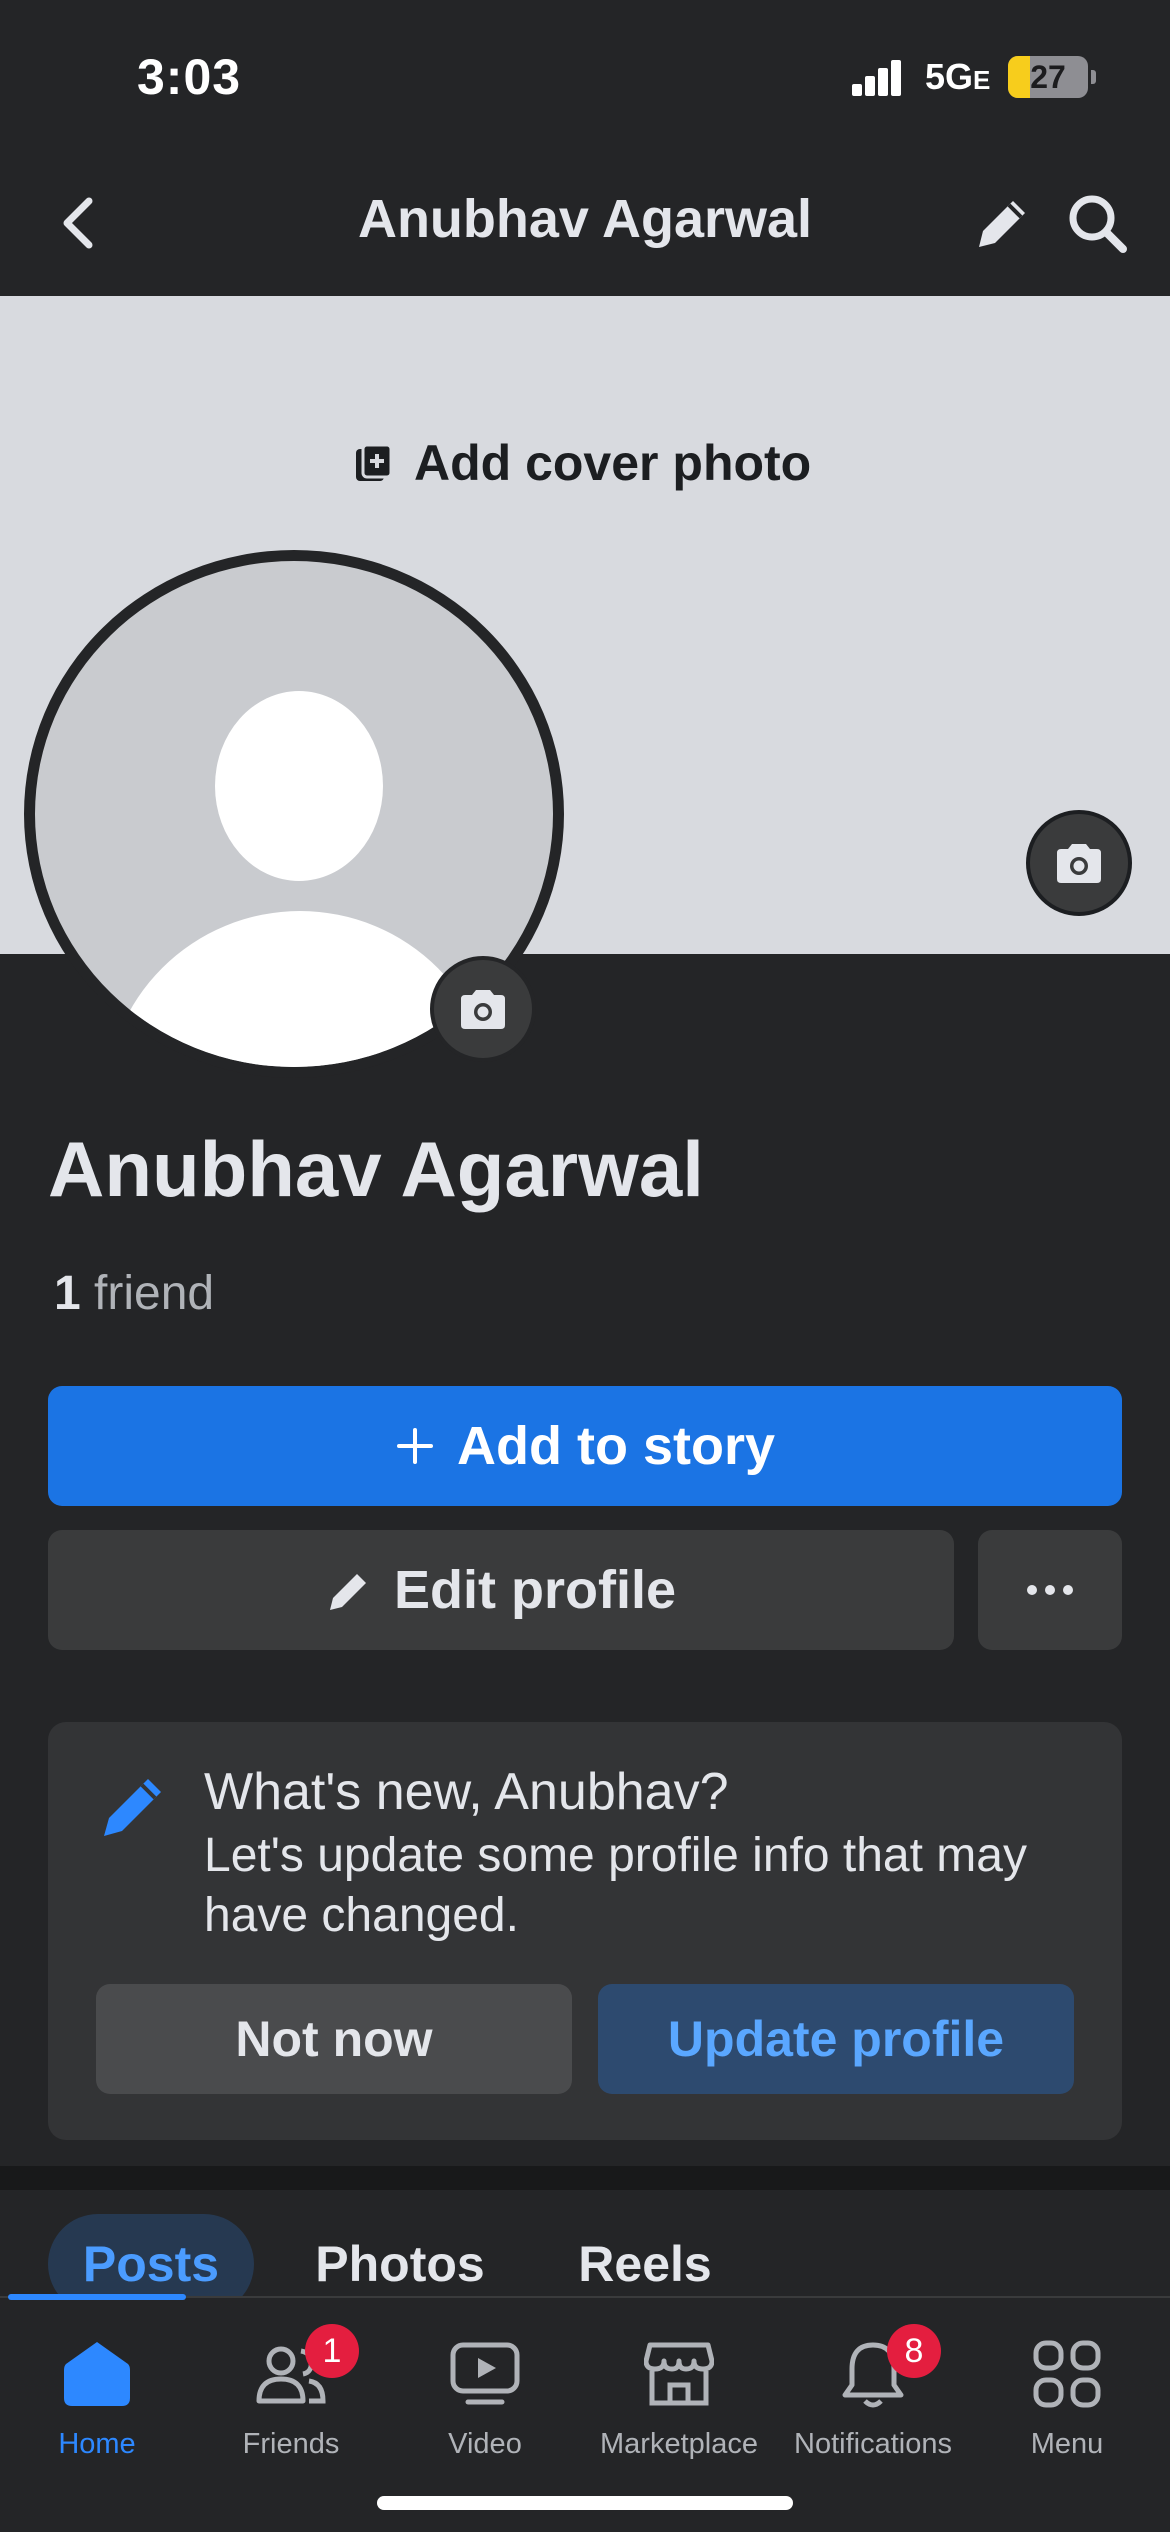  What do you see at coordinates (189, 77) in the screenshot?
I see `status-time: 3:03` at bounding box center [189, 77].